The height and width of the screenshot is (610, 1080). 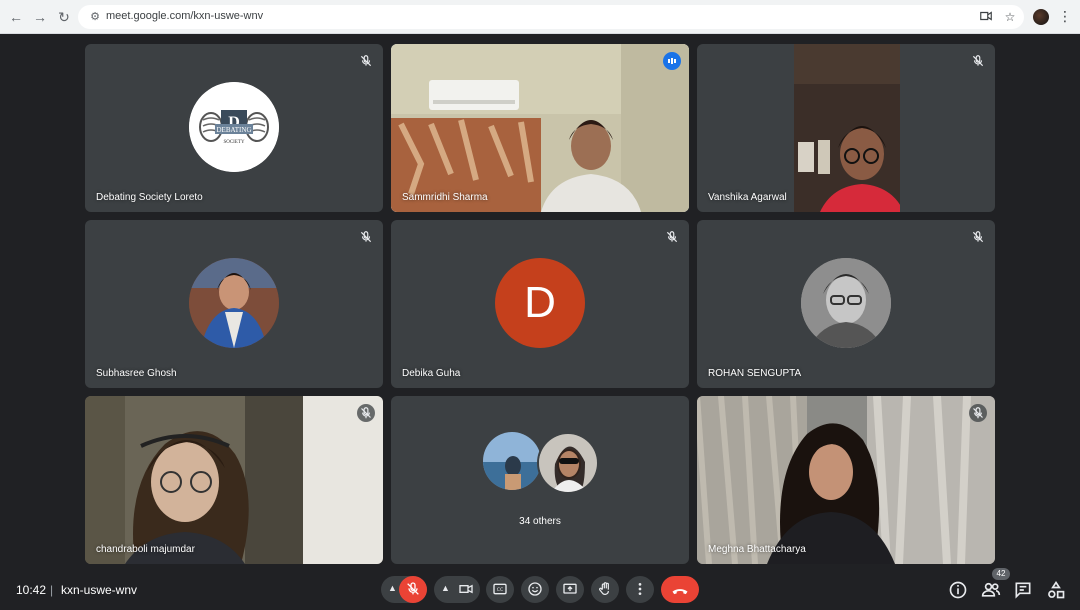 I want to click on address-bar: ⚙ meet.google.com/kxn-uswe-wnv ☆, so click(x=551, y=17).